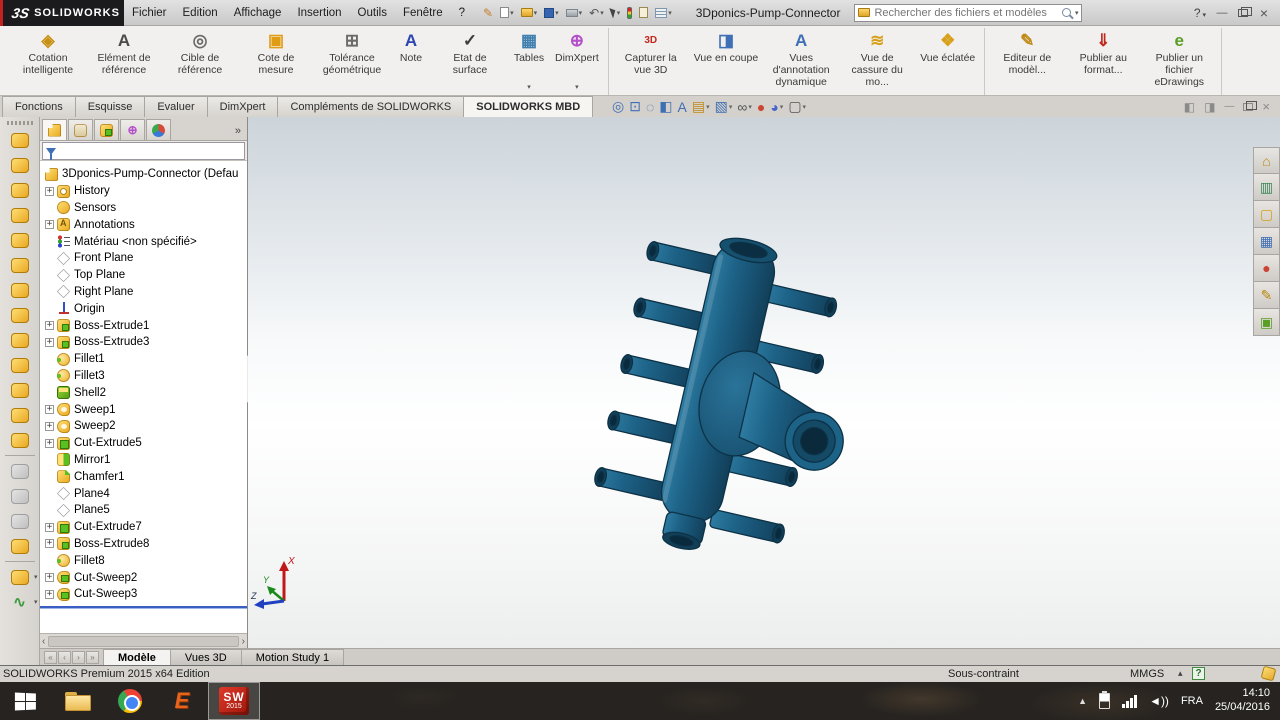 The height and width of the screenshot is (720, 1280). What do you see at coordinates (143, 258) in the screenshot?
I see `tree-item-front-plane: Front Plane` at bounding box center [143, 258].